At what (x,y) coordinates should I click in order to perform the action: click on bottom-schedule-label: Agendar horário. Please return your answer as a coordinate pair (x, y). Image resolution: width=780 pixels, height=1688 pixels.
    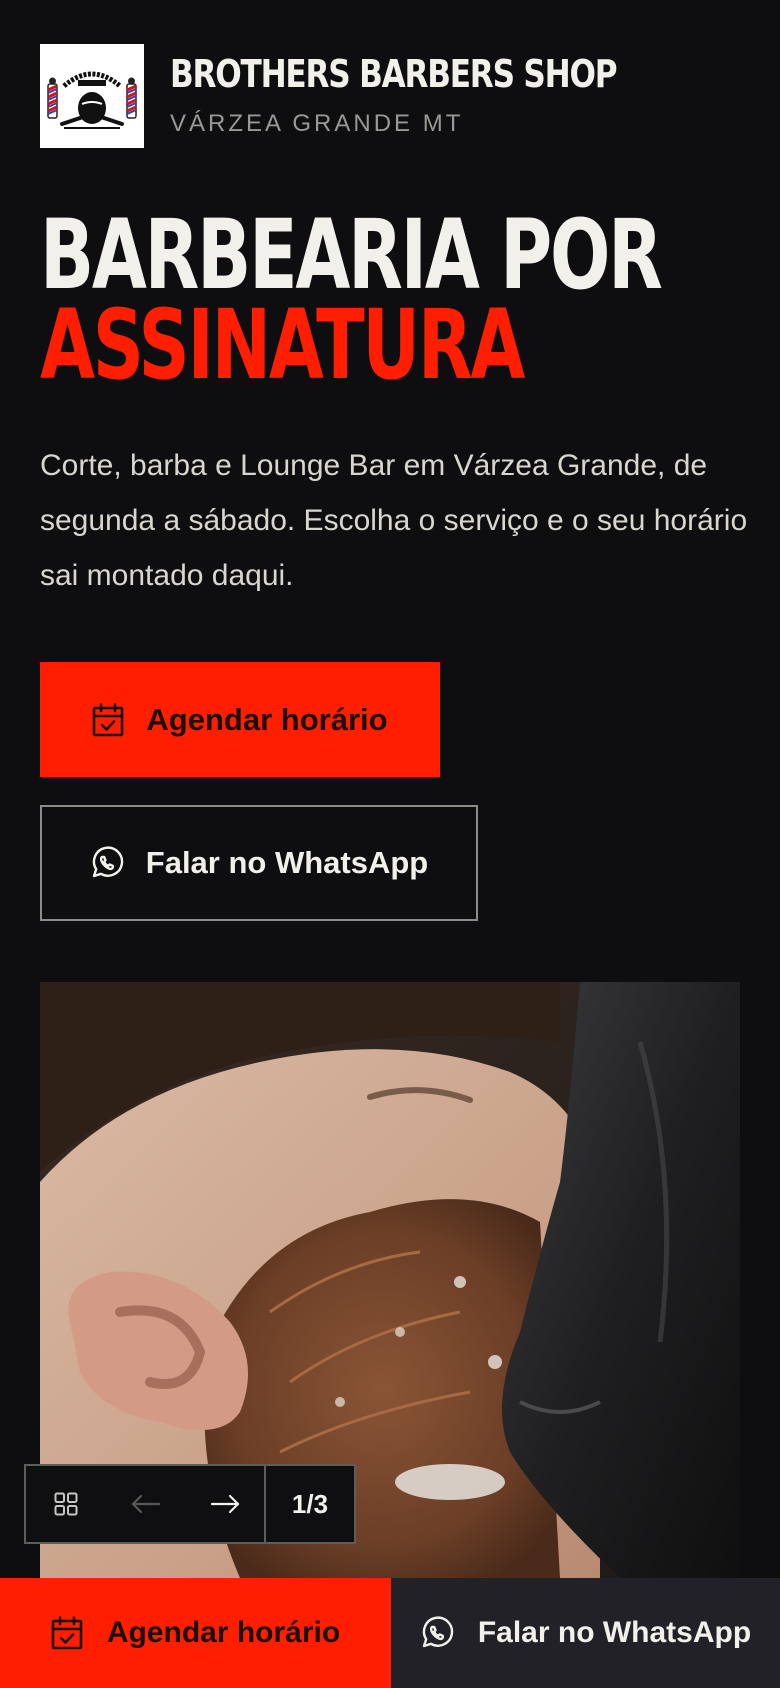
    Looking at the image, I should click on (223, 1632).